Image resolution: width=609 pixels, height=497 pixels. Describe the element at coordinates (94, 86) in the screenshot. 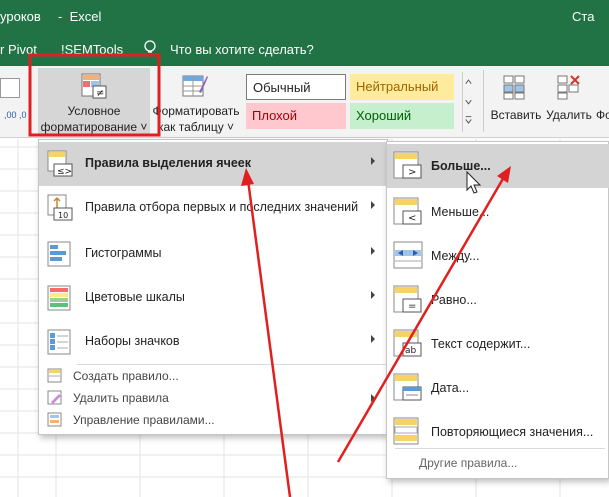

I see `conditional-formatting-icon: ≠` at that location.